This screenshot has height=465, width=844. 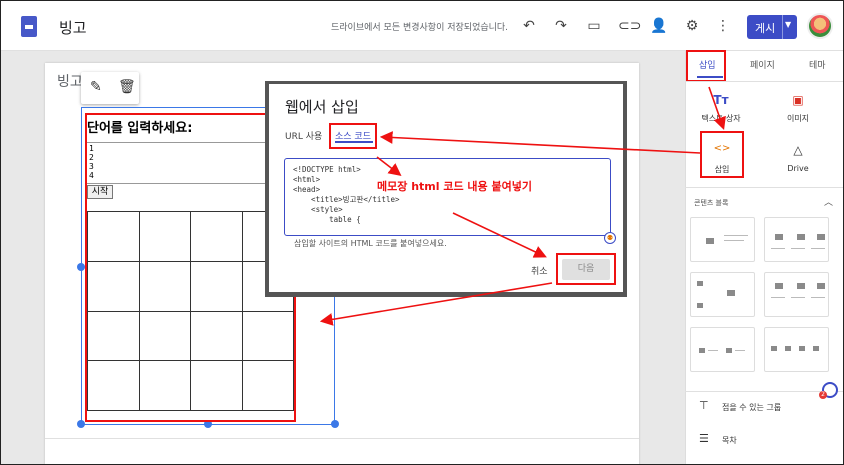 I want to click on annotation-text: 메모장 html 코드 내용 붙여넣기, so click(x=454, y=186).